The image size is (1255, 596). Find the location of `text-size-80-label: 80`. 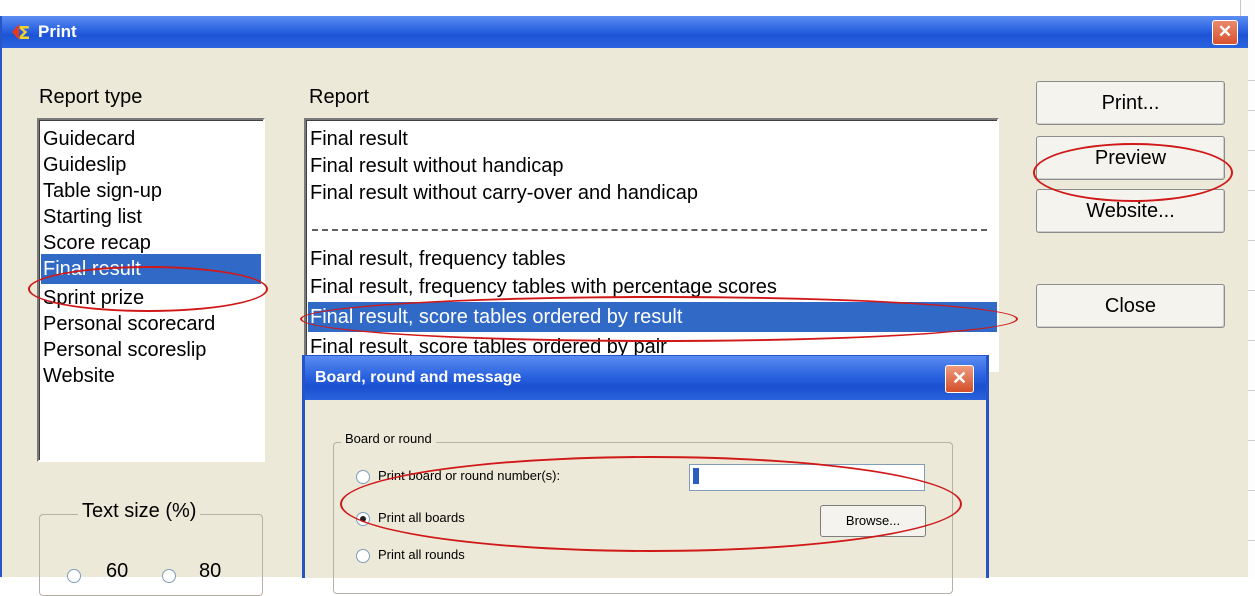

text-size-80-label: 80 is located at coordinates (210, 571).